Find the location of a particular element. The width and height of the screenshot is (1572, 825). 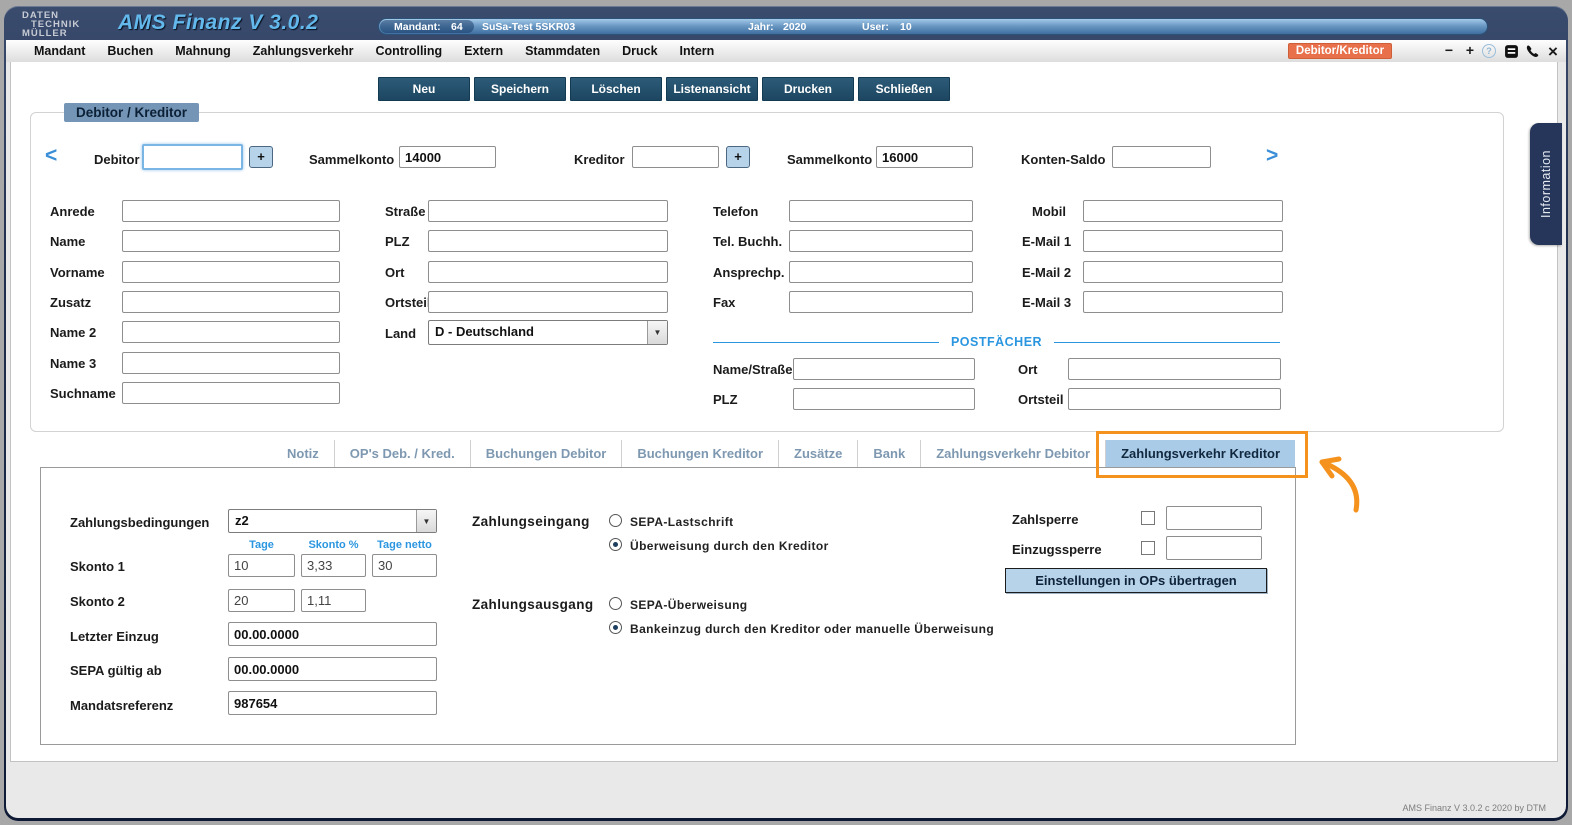

next-record-icon: > is located at coordinates (1272, 156).